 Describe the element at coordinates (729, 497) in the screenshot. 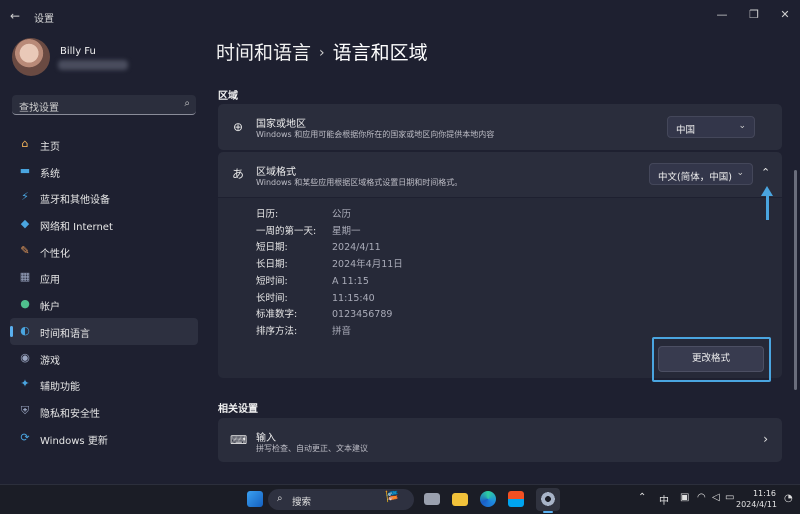

I see `battery-icon: ▭` at that location.